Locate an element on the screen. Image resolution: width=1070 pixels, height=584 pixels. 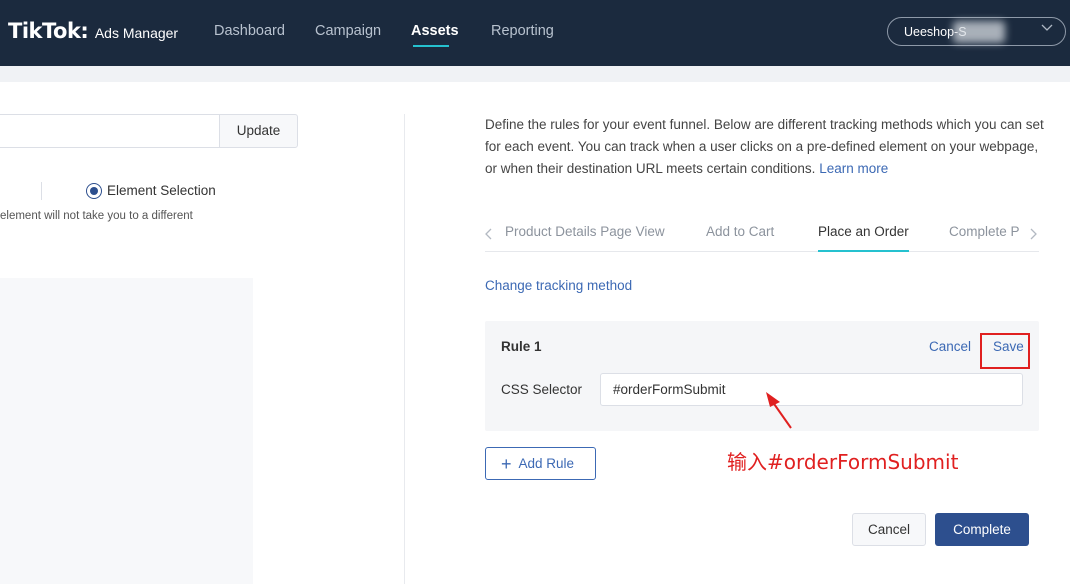
nav-campaign: Campaign is located at coordinates (348, 31).